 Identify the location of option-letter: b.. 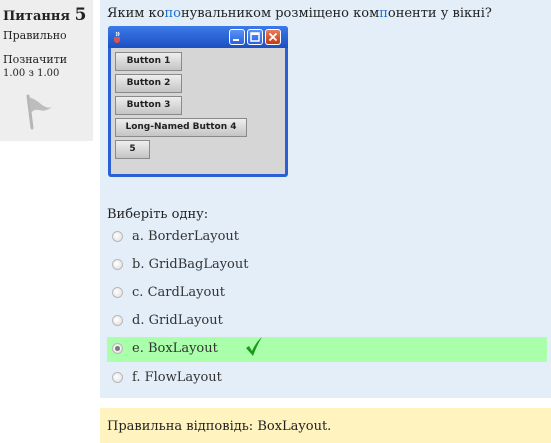
(138, 264).